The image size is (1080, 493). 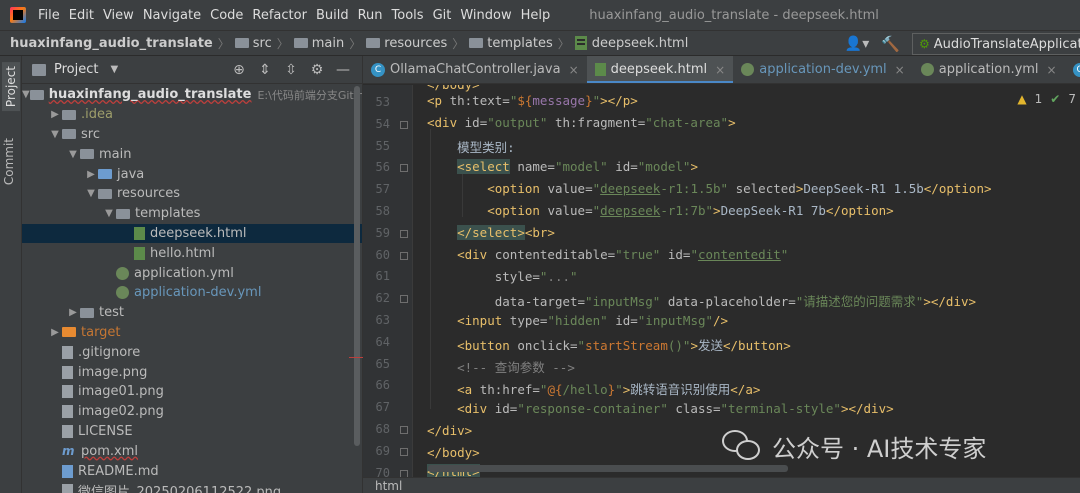 I want to click on inspection-widget: ▲ 1 ✔ 7, so click(x=1046, y=99).